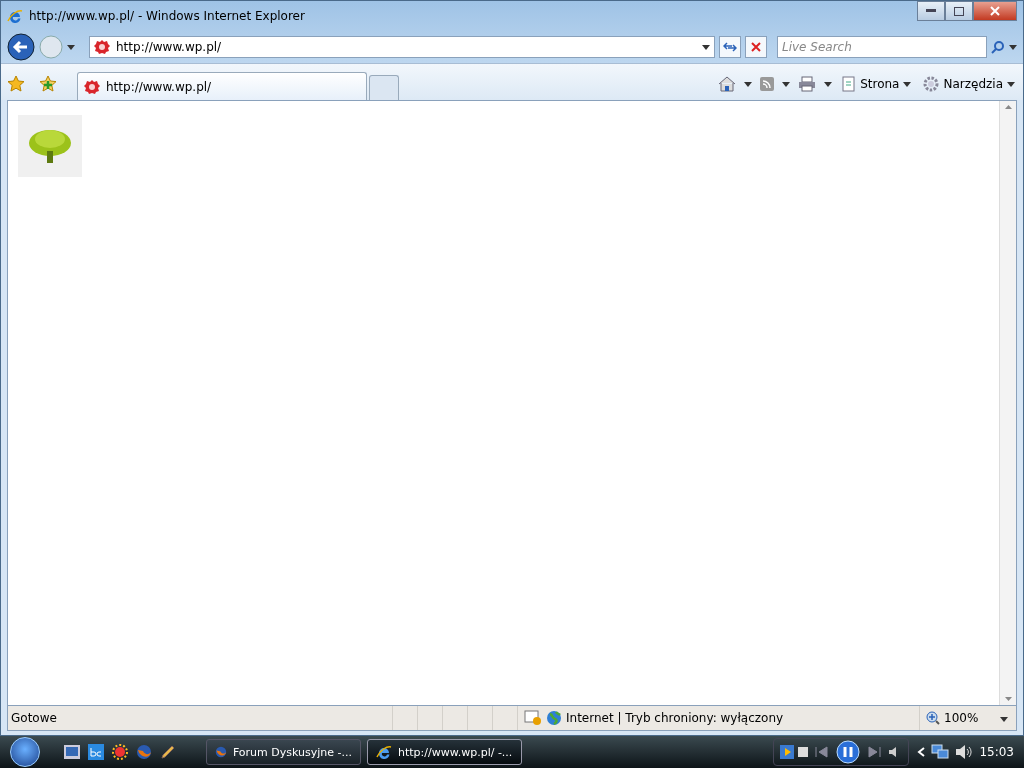 This screenshot has width=1024, height=768. I want to click on window-title: http://www.wp.pl/ - Windows Internet Explorer, so click(167, 16).